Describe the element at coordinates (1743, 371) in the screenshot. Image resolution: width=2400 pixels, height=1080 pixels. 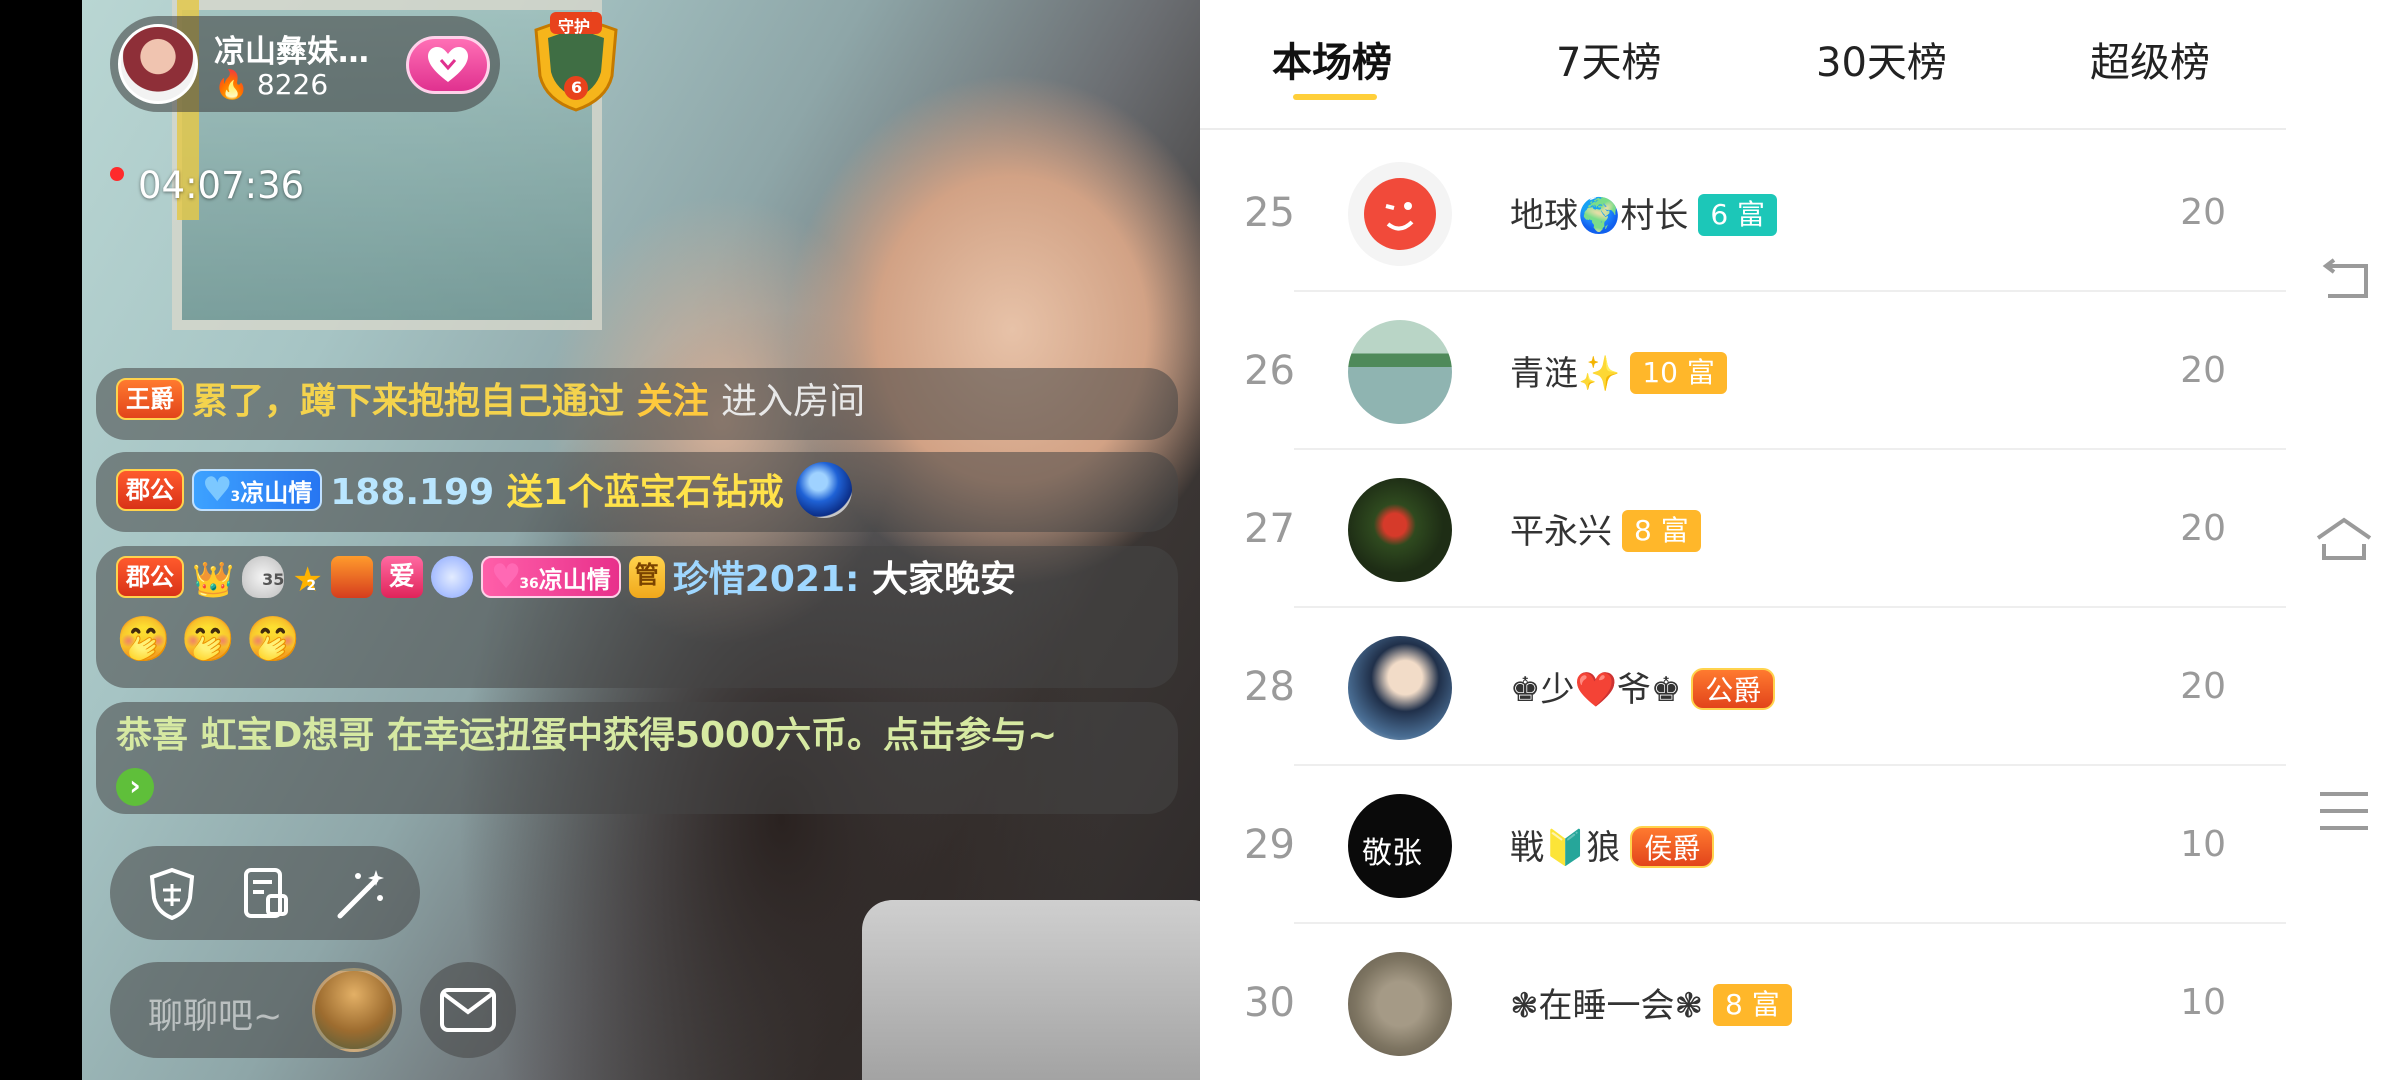
I see `leaderboard-row: 26 青涟✨ 10 富 20` at that location.